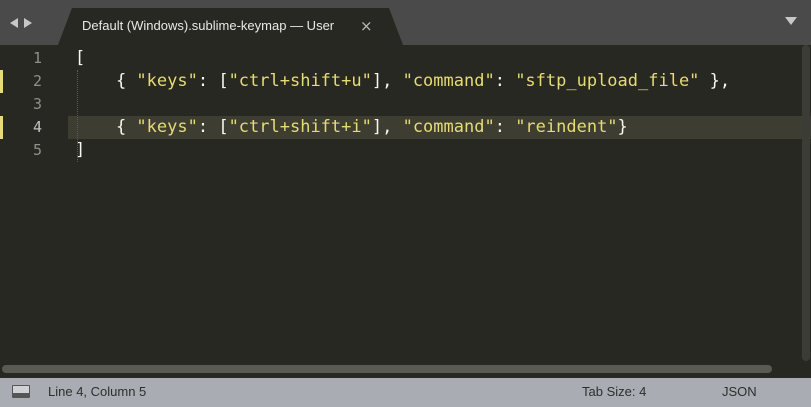 This screenshot has height=407, width=811. I want to click on line-number: 4, so click(37, 127).